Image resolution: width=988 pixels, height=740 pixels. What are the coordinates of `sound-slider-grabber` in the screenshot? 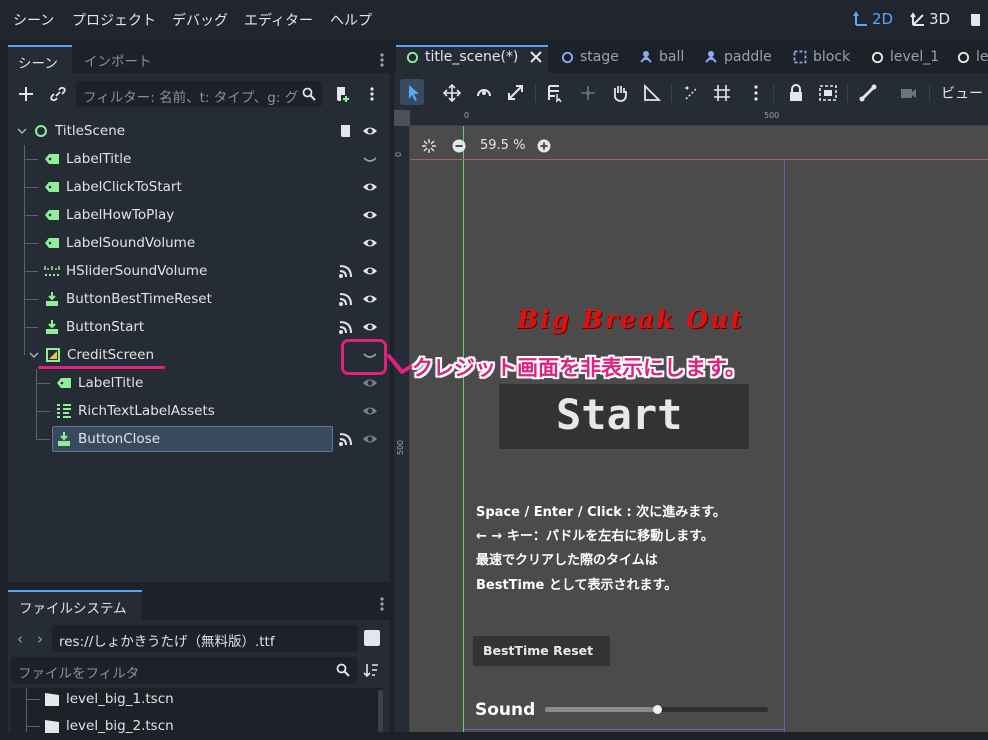 It's located at (657, 709).